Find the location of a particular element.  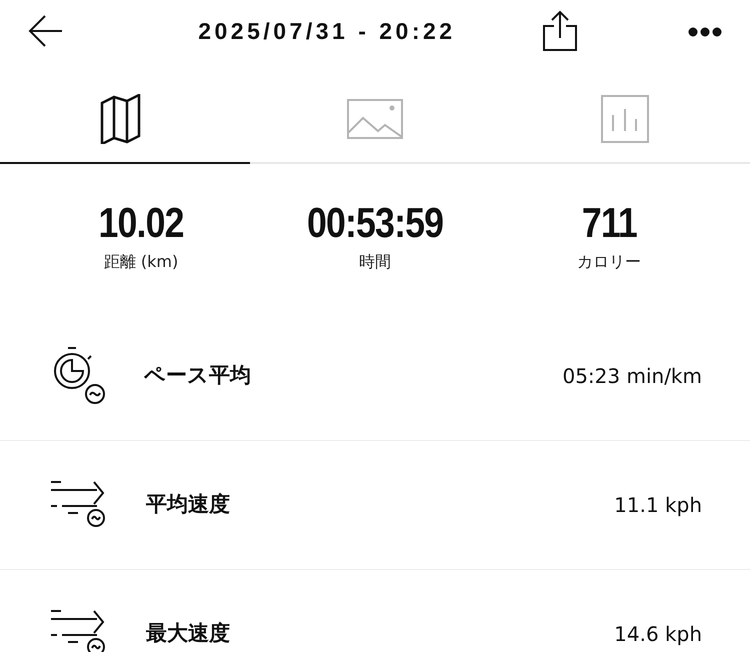

stat-value: 10.02 is located at coordinates (141, 223).